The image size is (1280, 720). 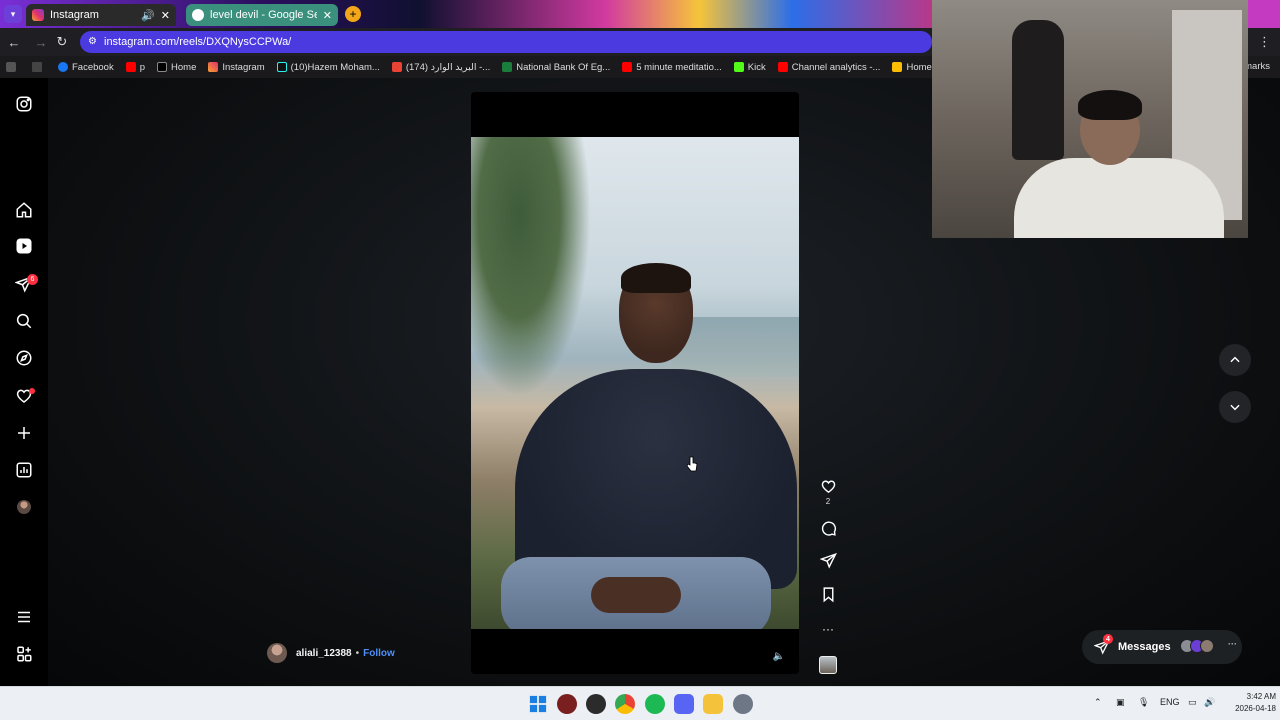 What do you see at coordinates (101, 15) in the screenshot?
I see `tab-instagram: Instagram 🔊 ✕` at bounding box center [101, 15].